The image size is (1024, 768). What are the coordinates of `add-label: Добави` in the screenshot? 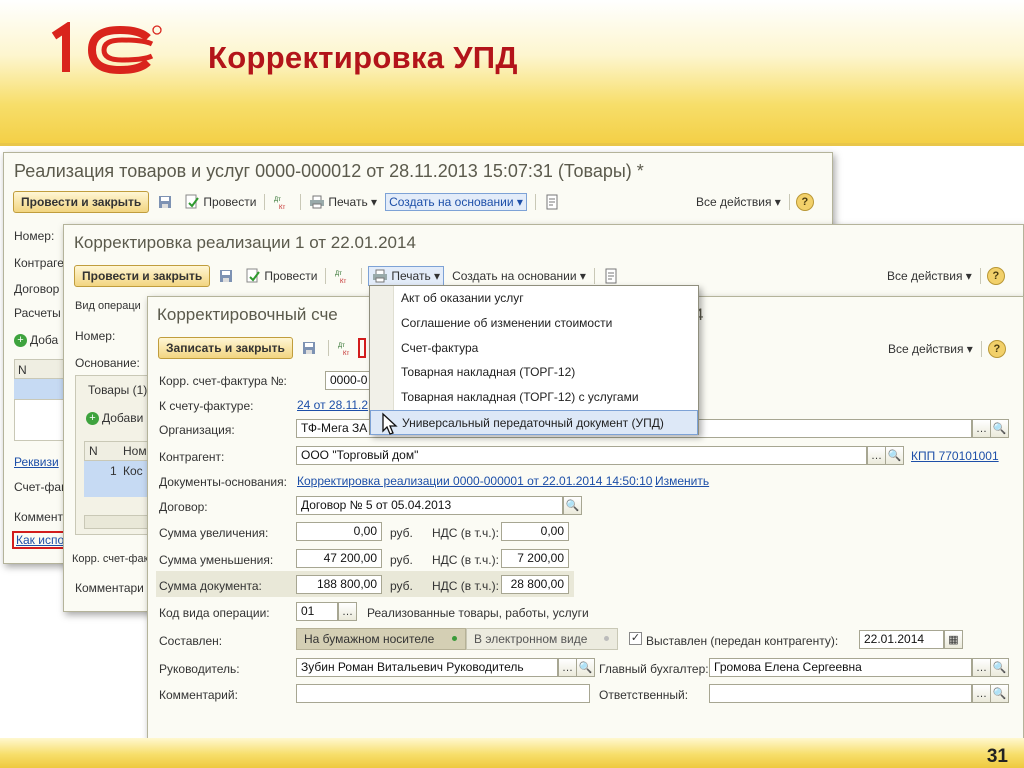 It's located at (123, 418).